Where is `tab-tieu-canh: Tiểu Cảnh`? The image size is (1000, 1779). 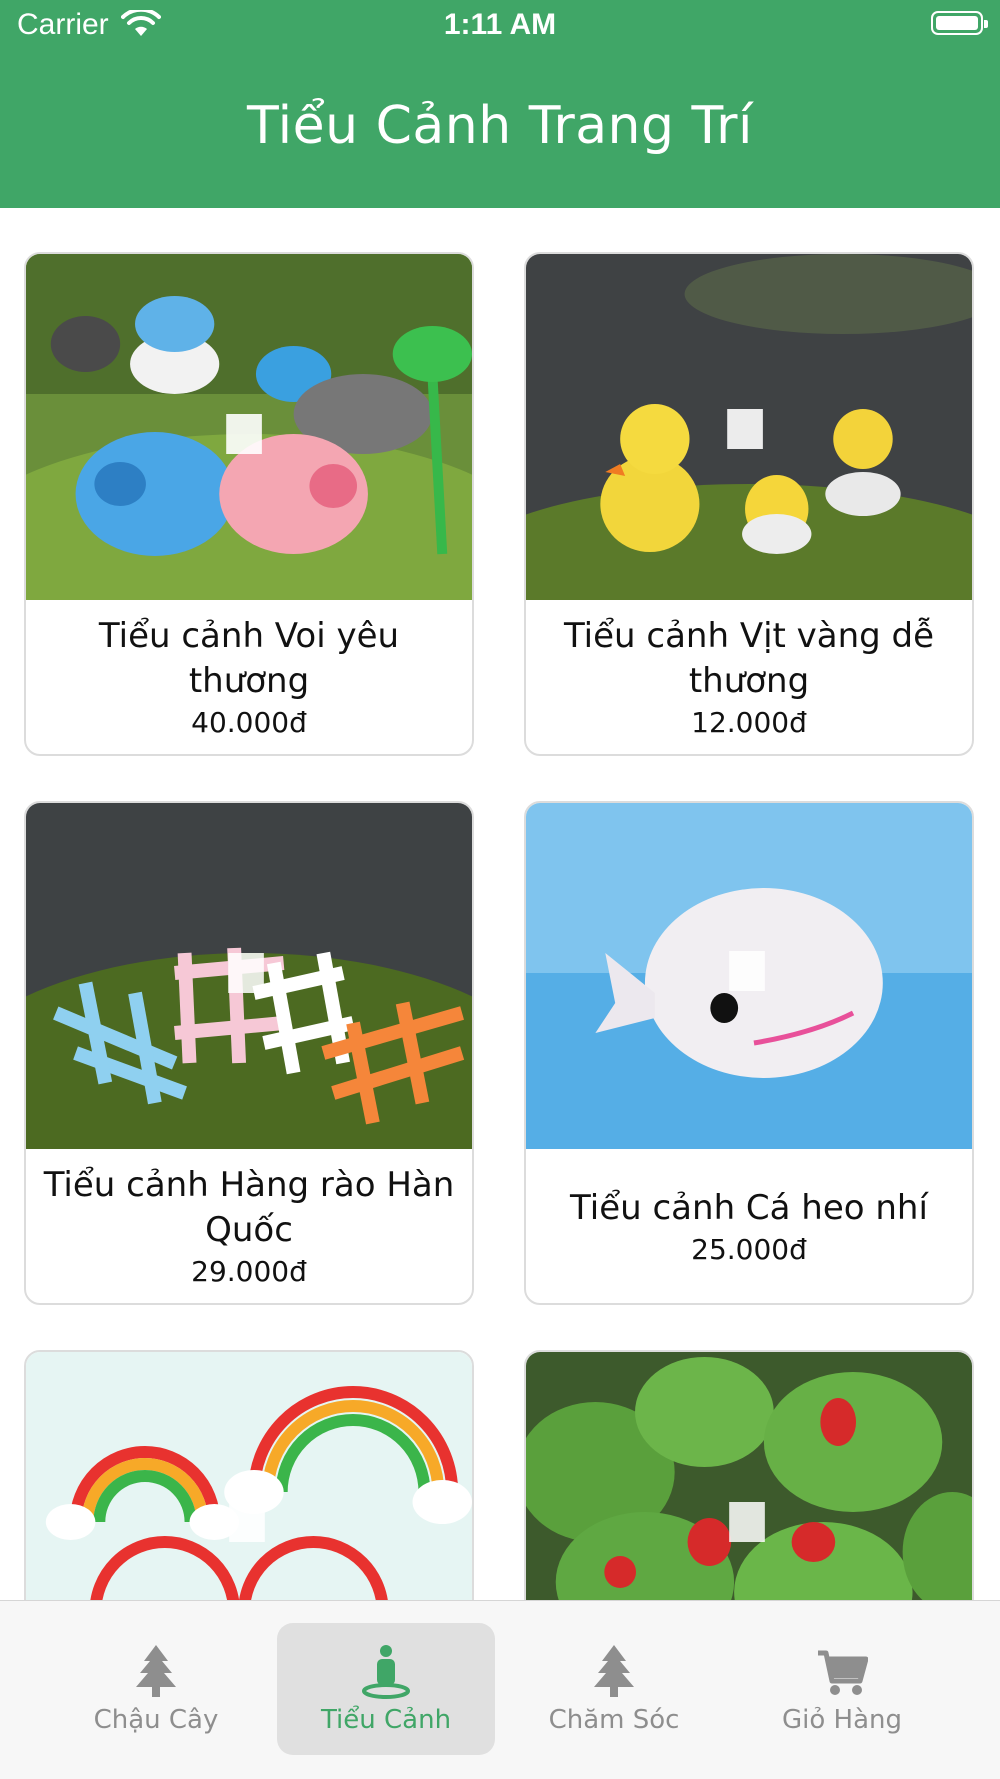
tab-tieu-canh: Tiểu Cảnh is located at coordinates (386, 1689).